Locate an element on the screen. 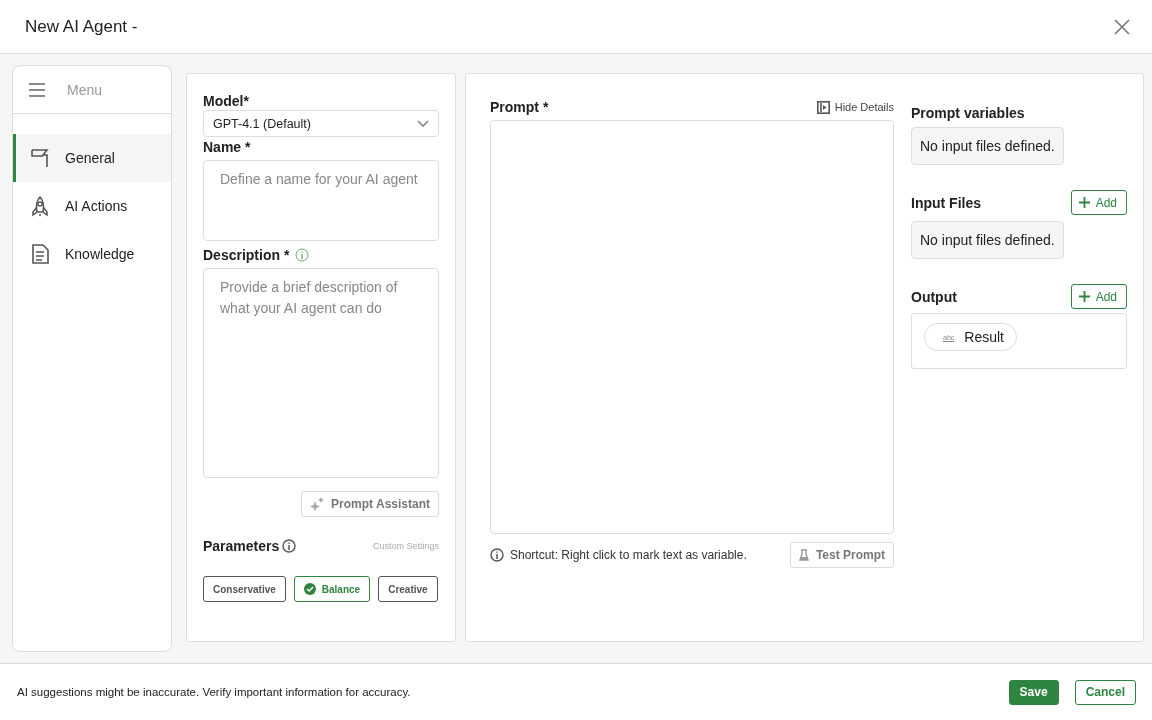  sparkle-icon is located at coordinates (317, 504).